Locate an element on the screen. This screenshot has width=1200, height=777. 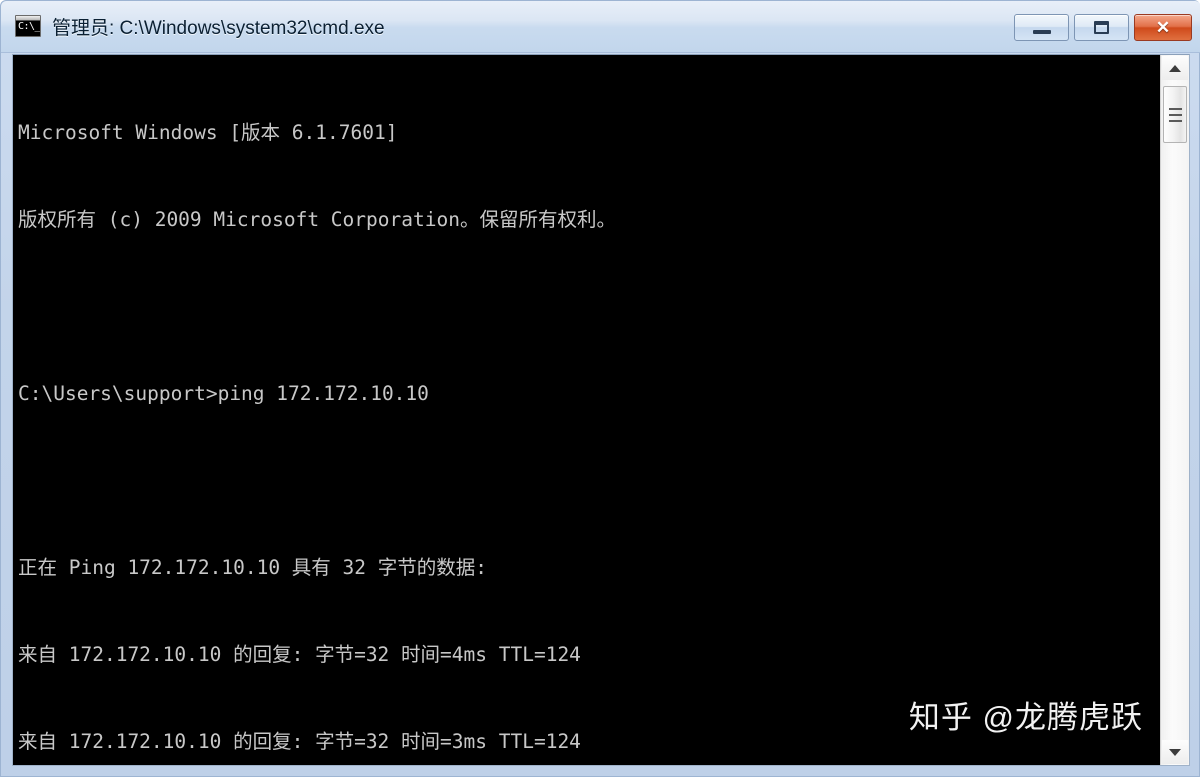
close-button: ✕ is located at coordinates (1163, 27).